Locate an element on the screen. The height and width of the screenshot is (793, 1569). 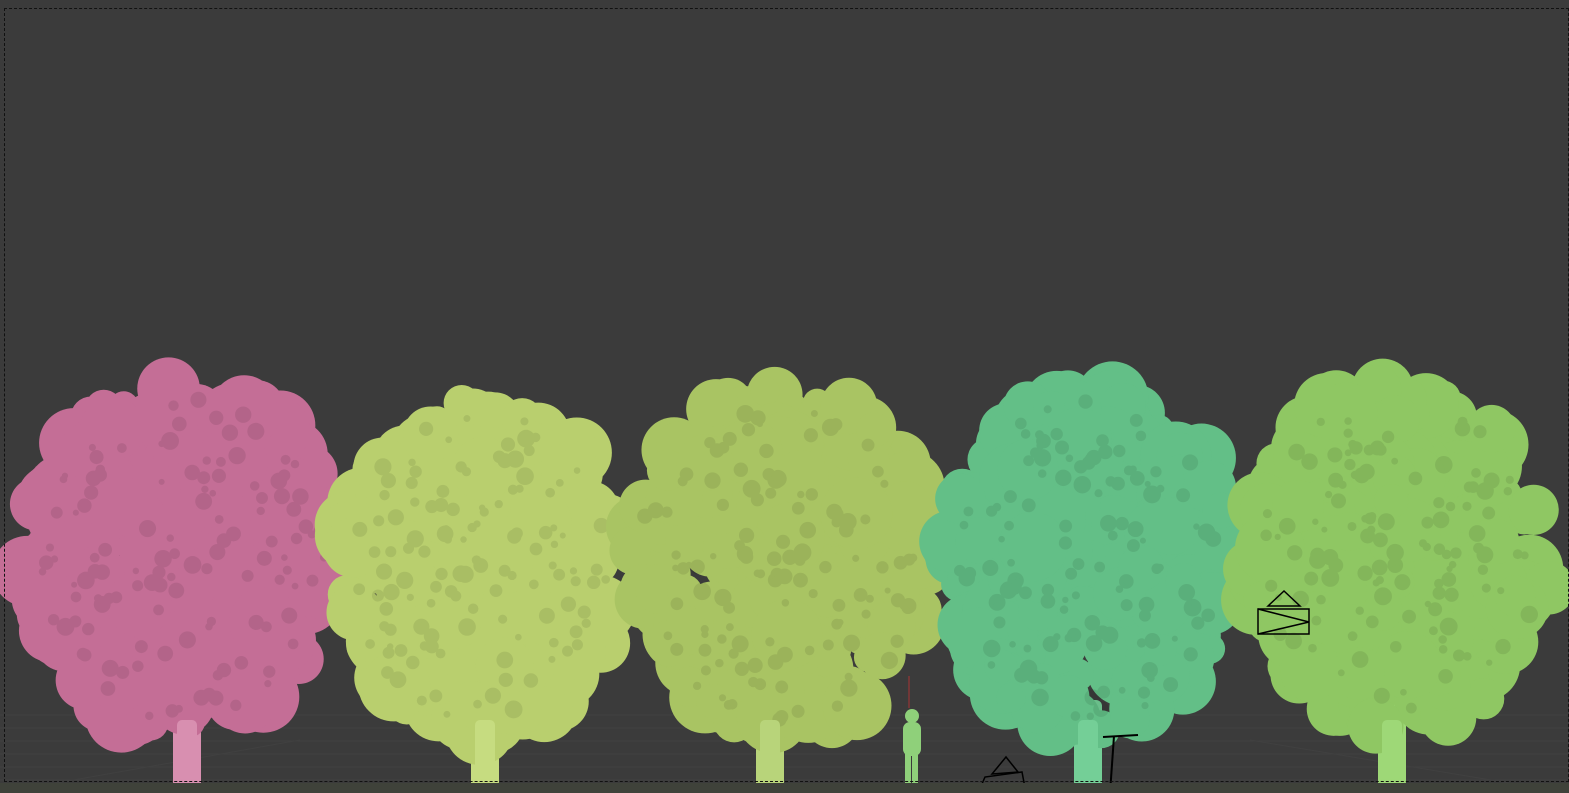
ground-strip is located at coordinates (784, 788).